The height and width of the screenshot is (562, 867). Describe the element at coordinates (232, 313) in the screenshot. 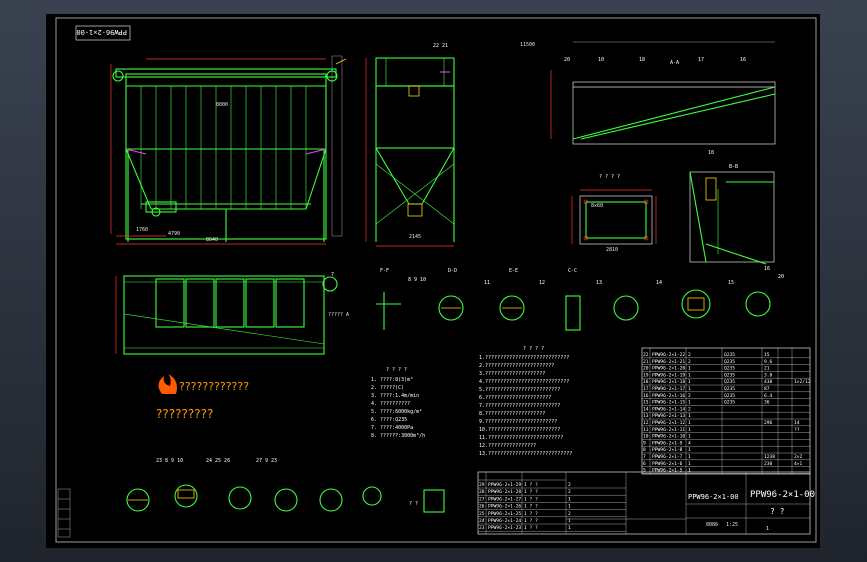

I see `plan-view: ????? A 7` at that location.